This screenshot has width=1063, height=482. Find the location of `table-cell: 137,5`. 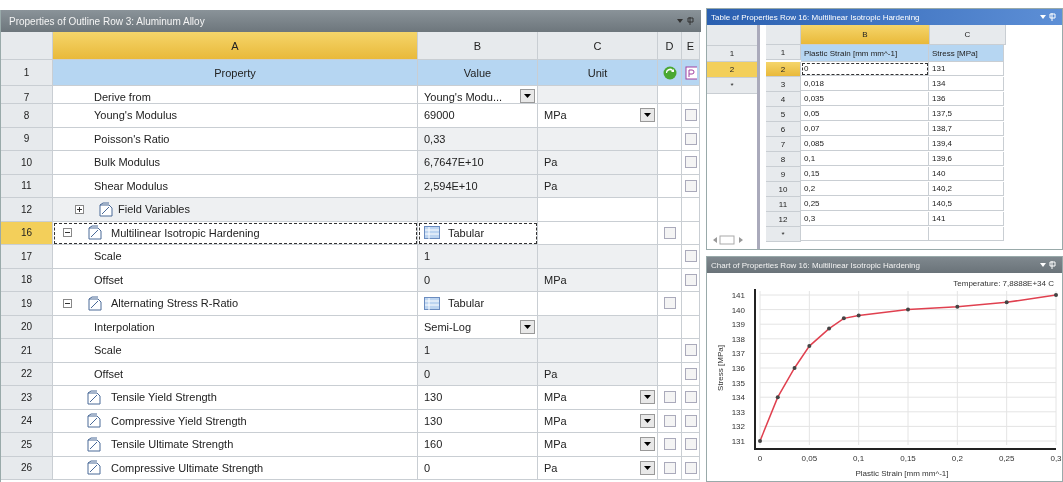

table-cell: 137,5 is located at coordinates (966, 114).